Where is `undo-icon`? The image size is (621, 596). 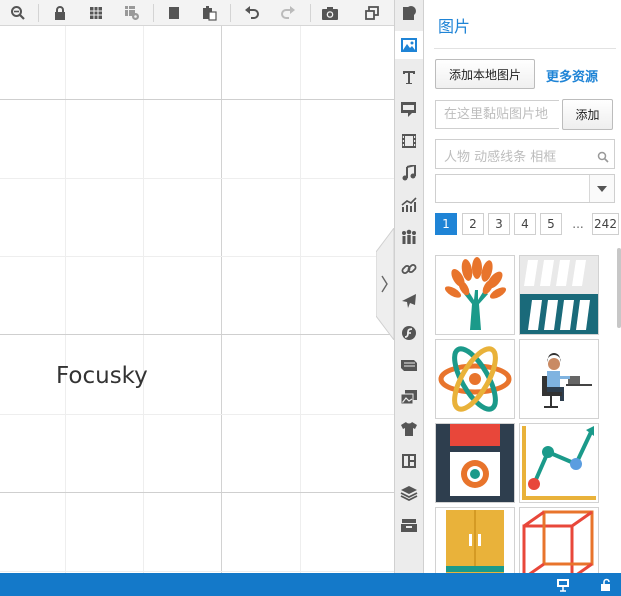
undo-icon is located at coordinates (252, 13).